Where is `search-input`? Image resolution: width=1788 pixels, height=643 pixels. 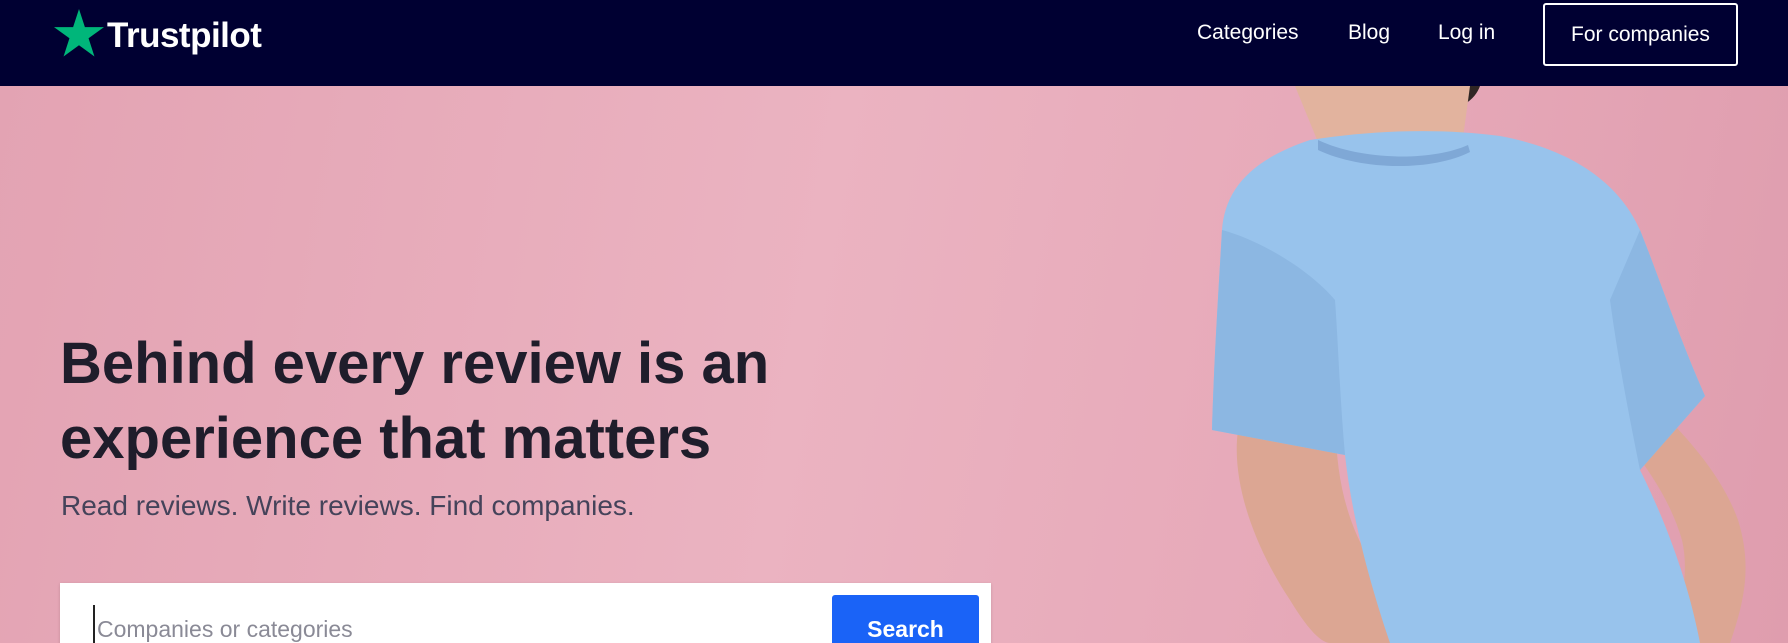
search-input is located at coordinates (483, 624).